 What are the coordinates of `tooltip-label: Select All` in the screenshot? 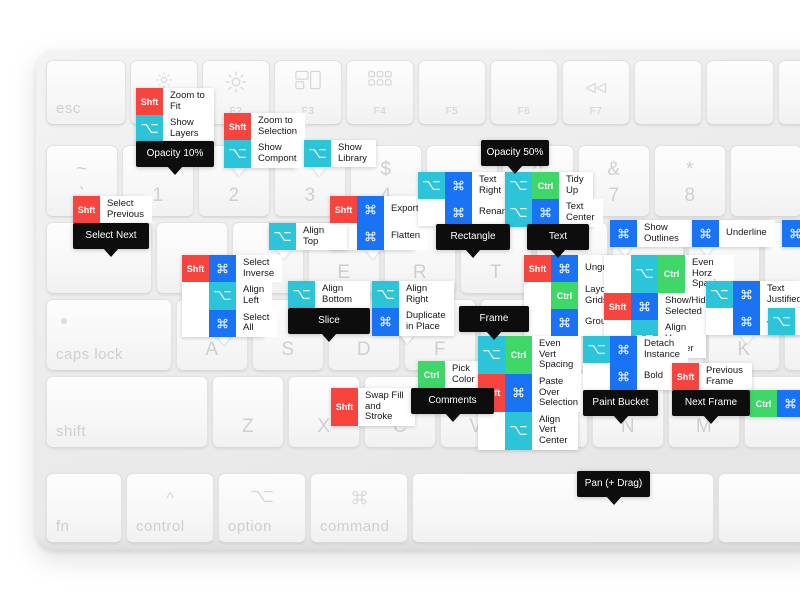 It's located at (257, 323).